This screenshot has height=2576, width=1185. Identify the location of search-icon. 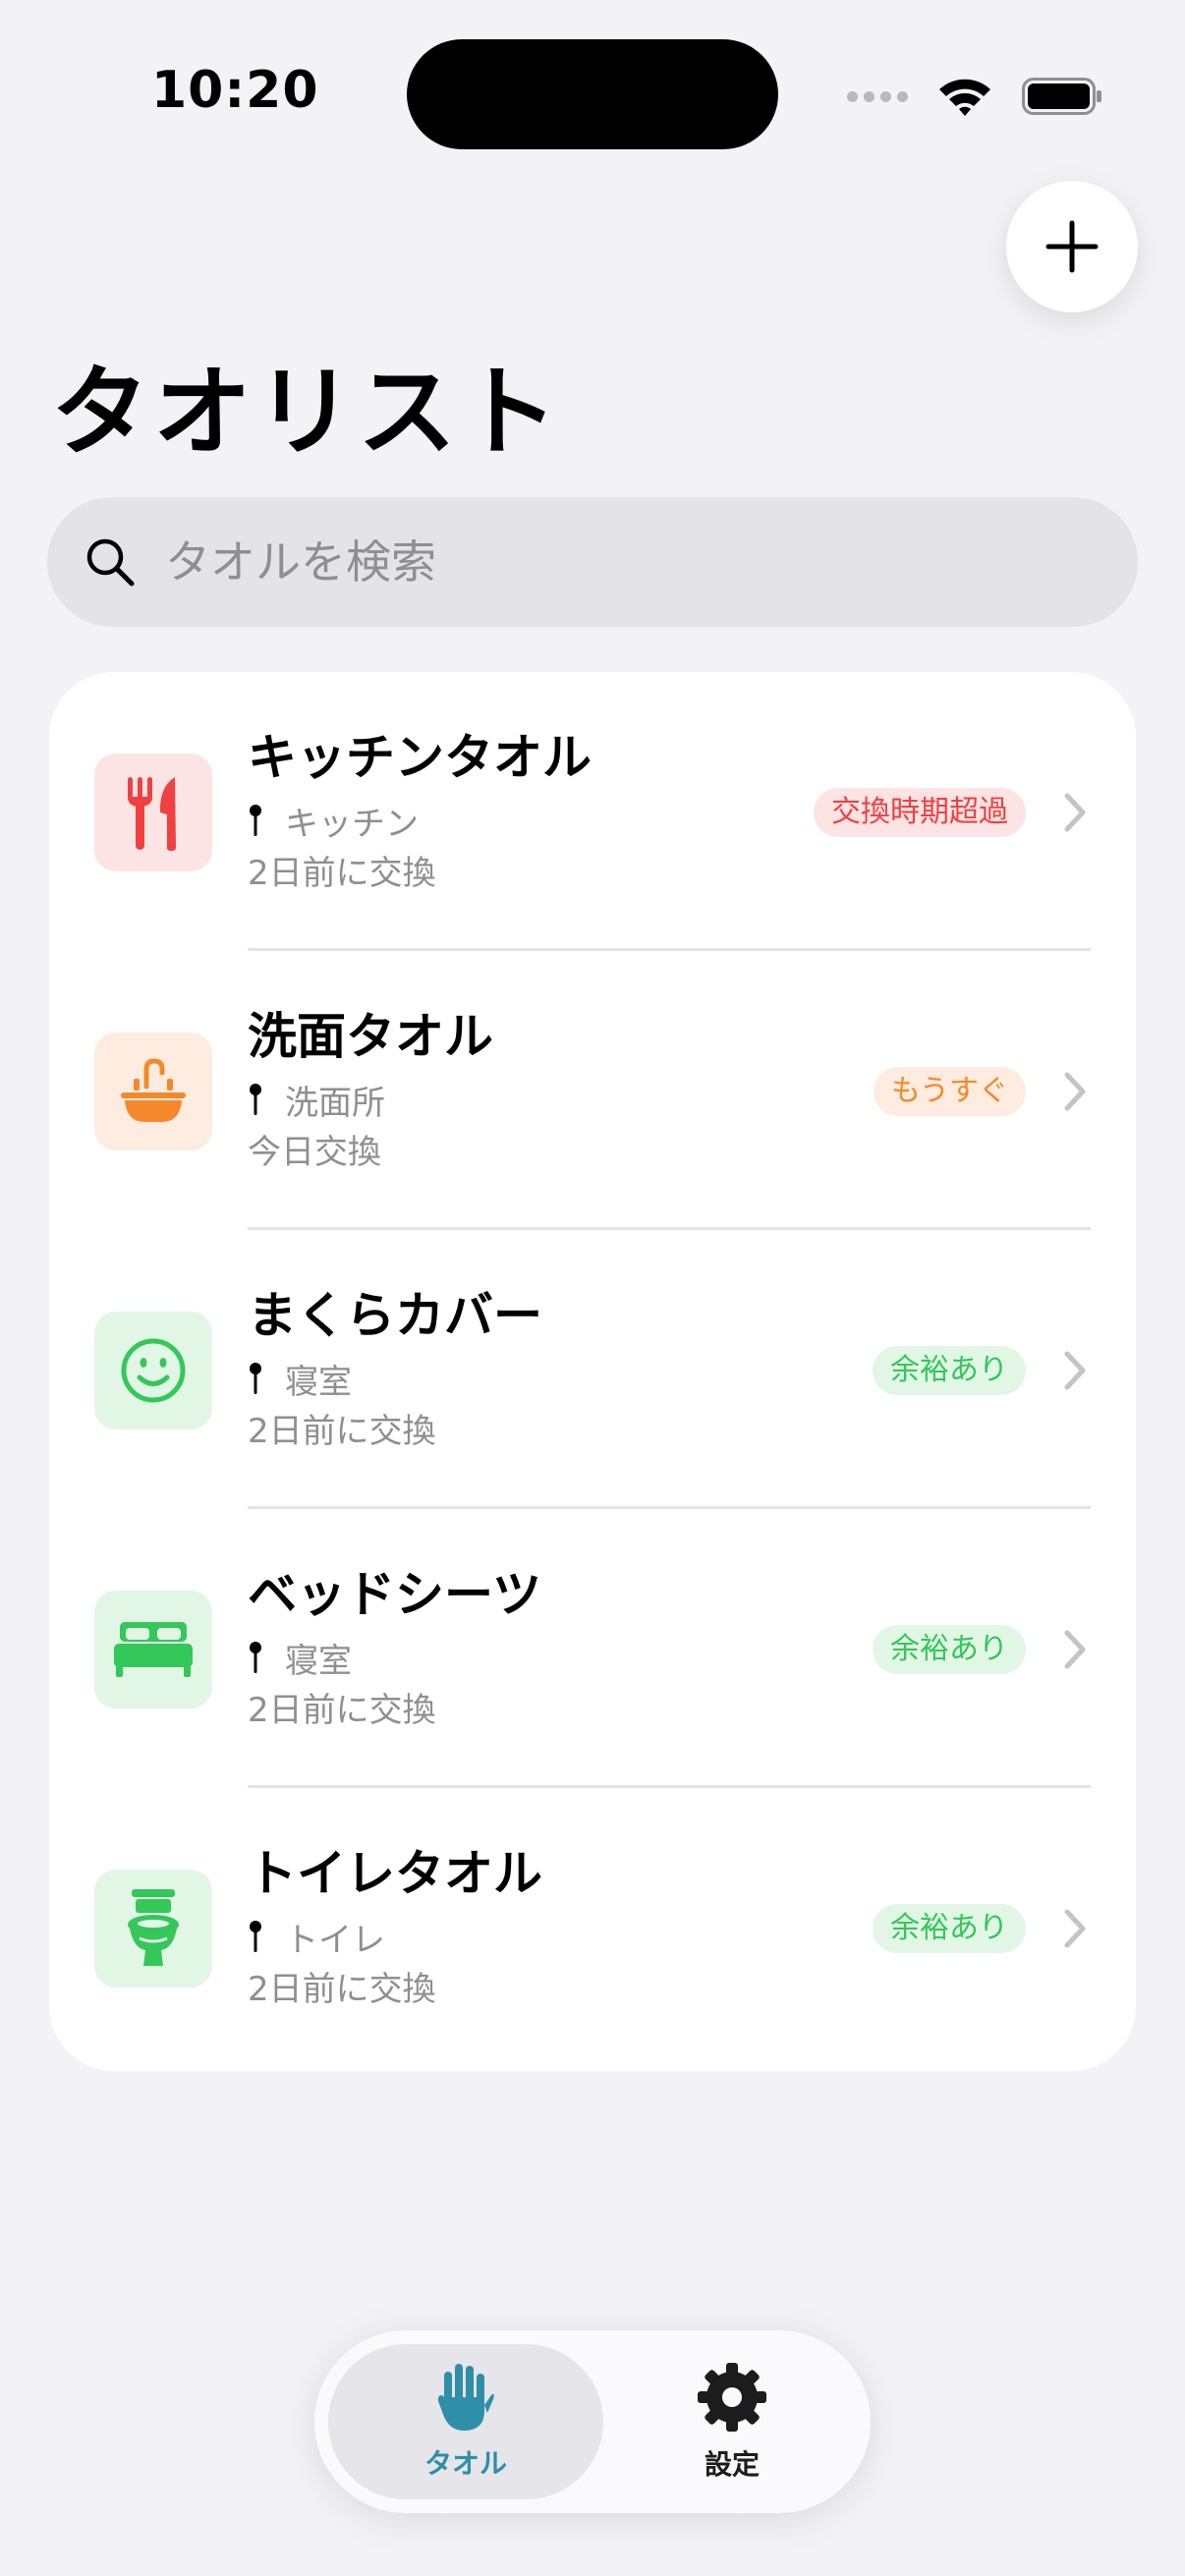
(111, 562).